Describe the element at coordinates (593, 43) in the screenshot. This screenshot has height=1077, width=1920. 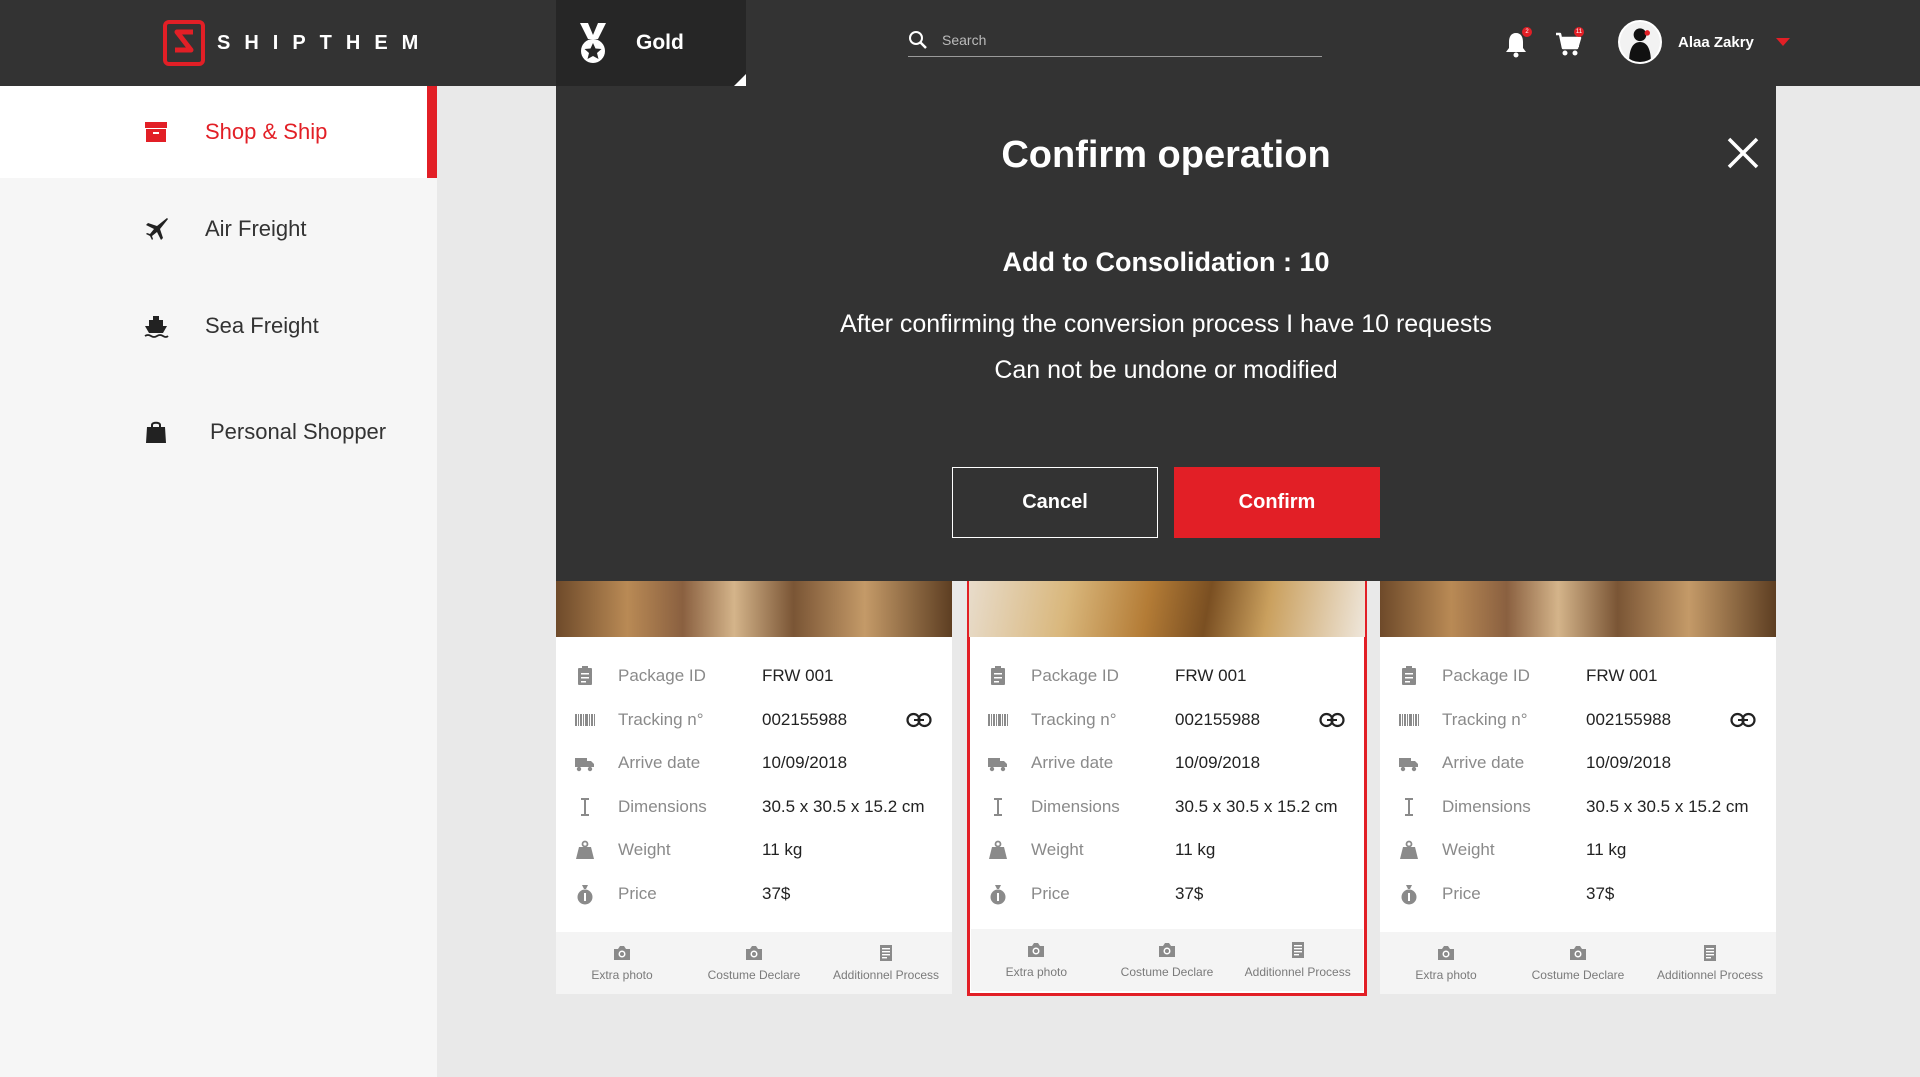
I see `medal-icon` at that location.